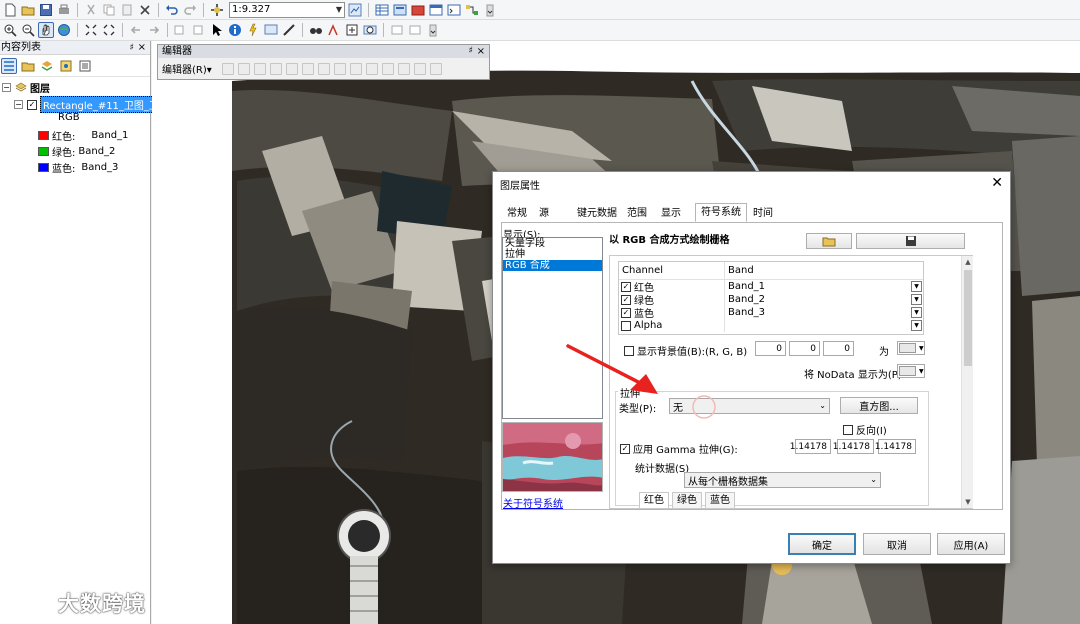 This screenshot has width=1080, height=624. What do you see at coordinates (625, 448) in the screenshot?
I see `gamma-checkbox: ✓` at bounding box center [625, 448].